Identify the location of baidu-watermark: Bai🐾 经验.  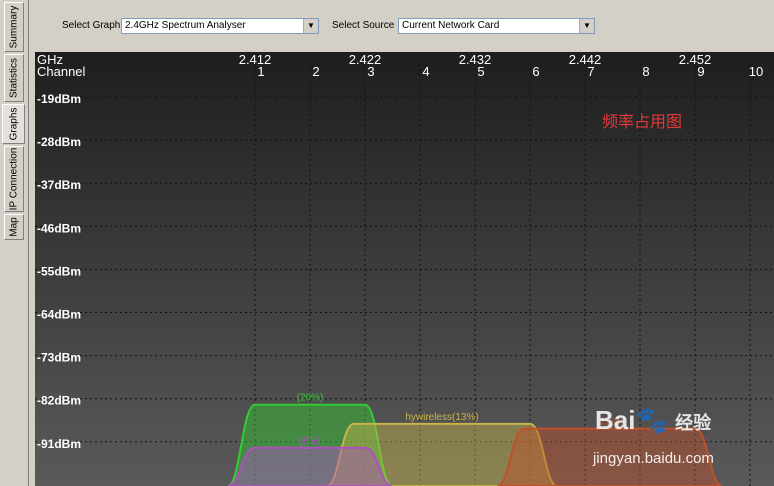
(653, 420).